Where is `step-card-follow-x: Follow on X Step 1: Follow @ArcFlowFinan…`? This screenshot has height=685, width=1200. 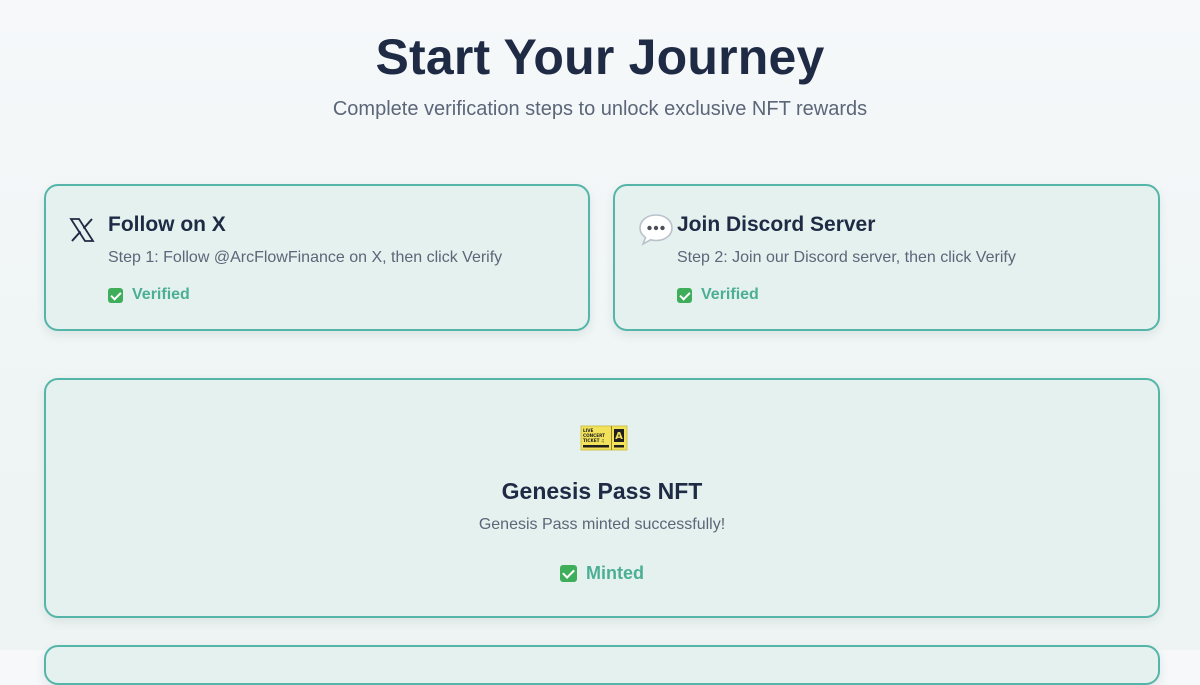
step-card-follow-x: Follow on X Step 1: Follow @ArcFlowFinan… is located at coordinates (317, 257).